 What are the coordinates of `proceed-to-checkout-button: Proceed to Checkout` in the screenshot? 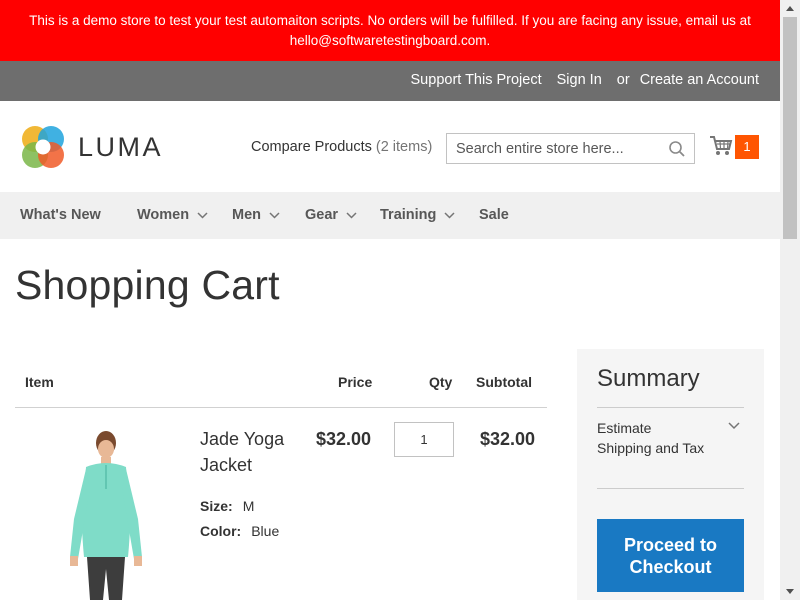 It's located at (670, 555).